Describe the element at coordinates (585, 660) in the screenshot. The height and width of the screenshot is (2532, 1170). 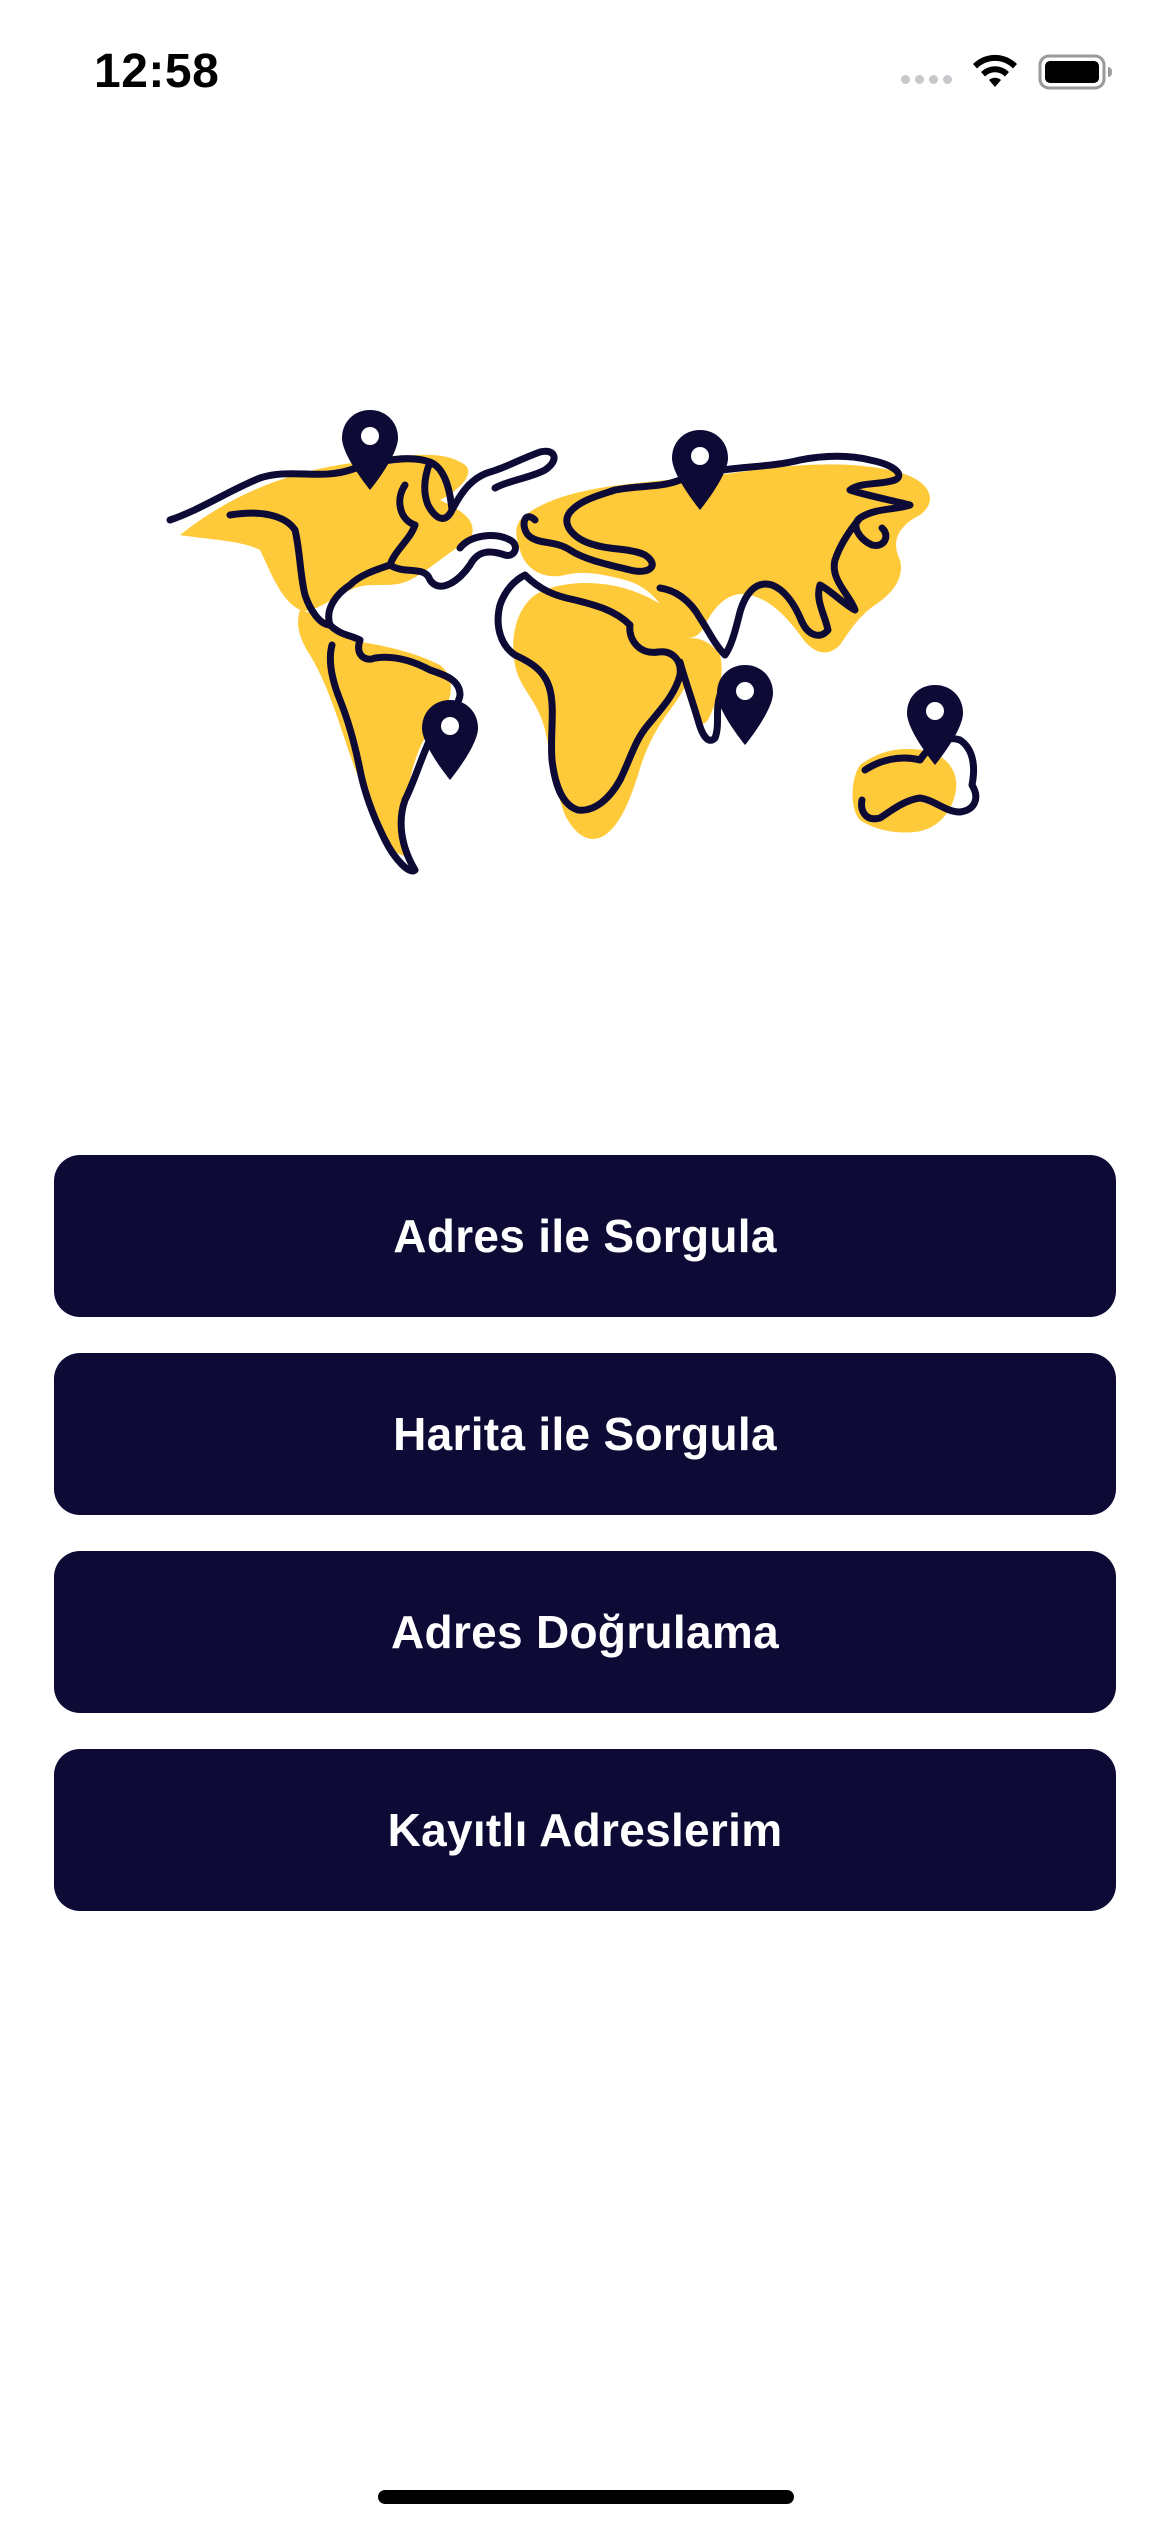
I see `world-map-illustration` at that location.